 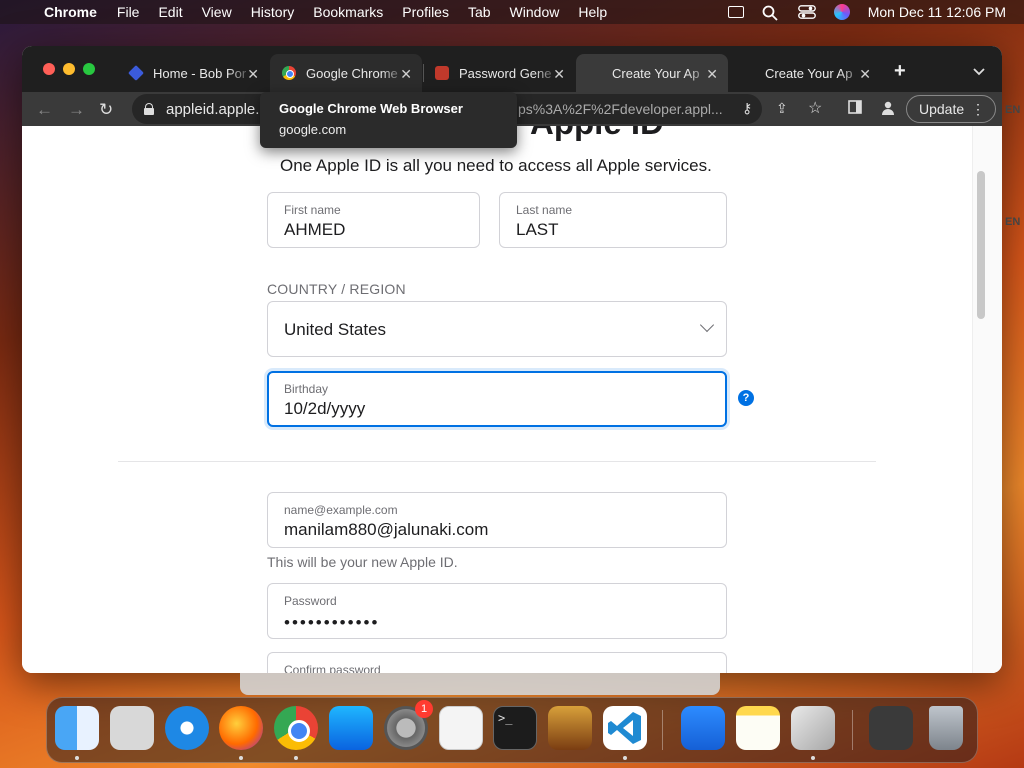 I want to click on tab-create-apple-id-active: Create Your Ap ✕, so click(x=652, y=73).